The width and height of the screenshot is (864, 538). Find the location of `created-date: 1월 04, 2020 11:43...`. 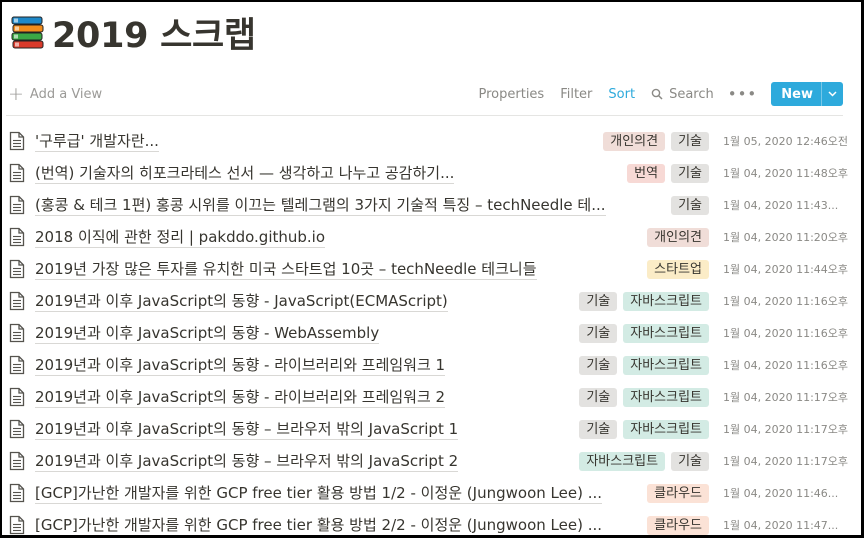

created-date: 1월 04, 2020 11:43... is located at coordinates (781, 205).